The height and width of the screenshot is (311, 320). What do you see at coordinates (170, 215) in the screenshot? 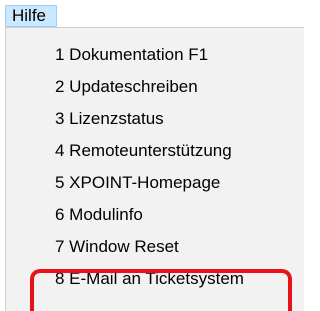
I see `menu-item-modulinfo: 6 Modulinfo` at bounding box center [170, 215].